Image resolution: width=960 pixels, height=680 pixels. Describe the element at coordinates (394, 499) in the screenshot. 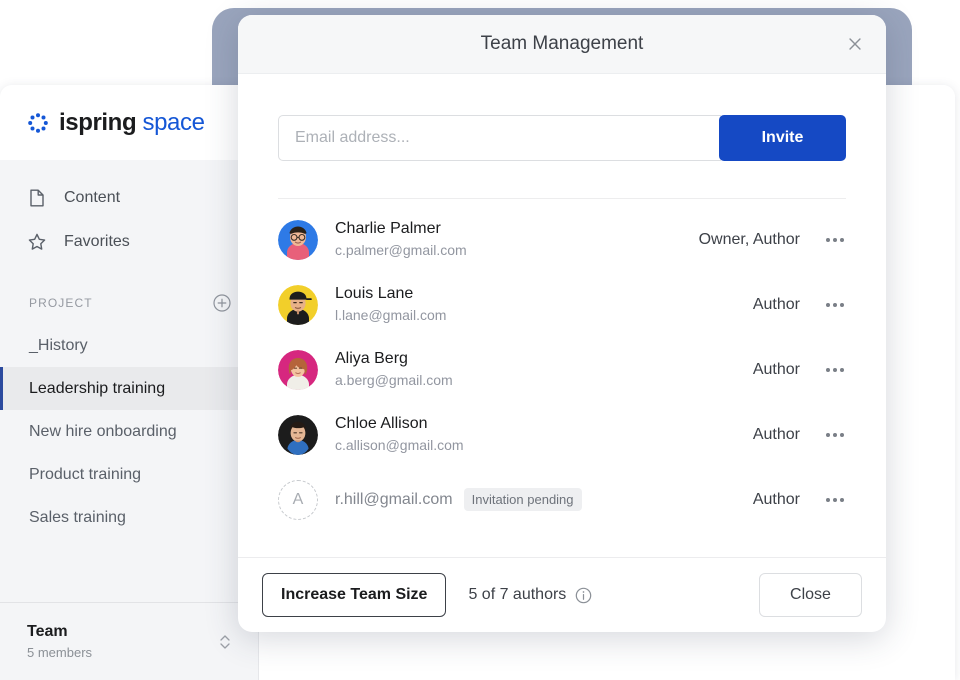

I see `member-email: r.hill@gmail.com` at that location.